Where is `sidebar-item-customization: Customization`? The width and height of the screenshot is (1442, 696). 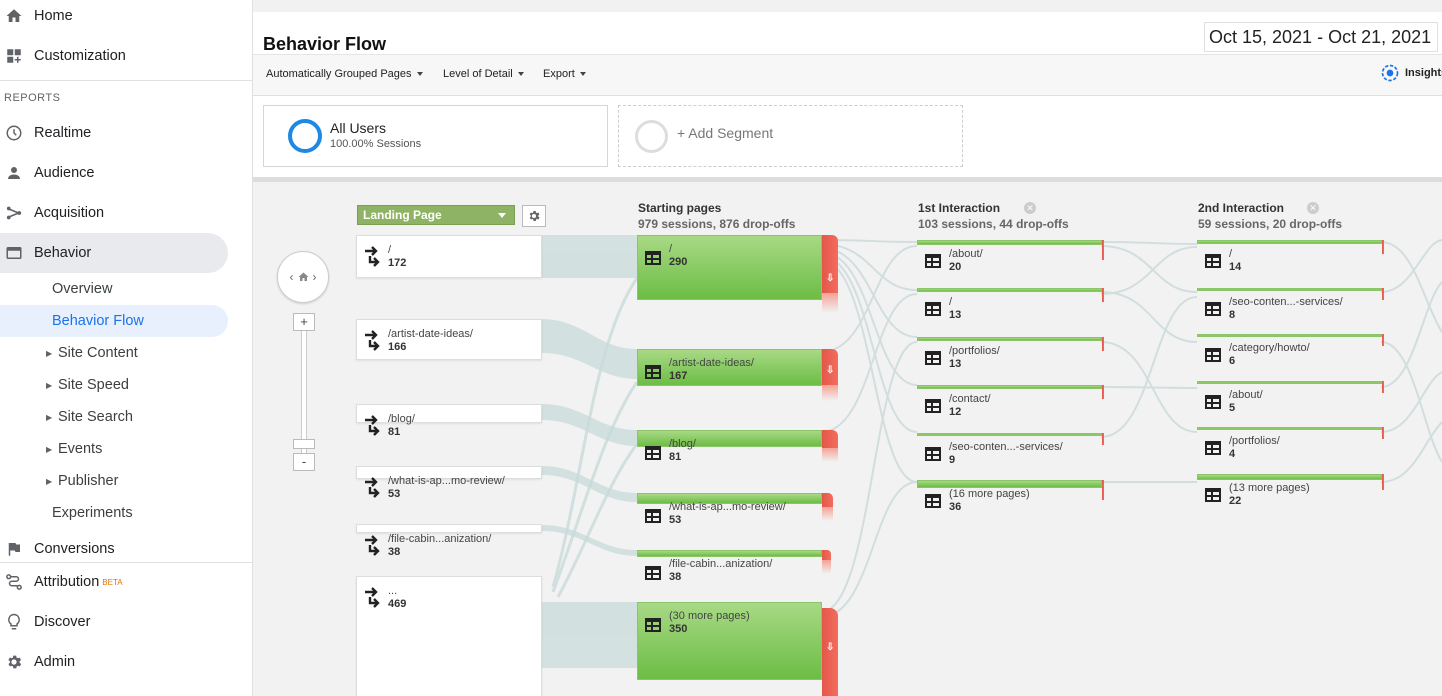
sidebar-item-customization: Customization is located at coordinates (114, 56).